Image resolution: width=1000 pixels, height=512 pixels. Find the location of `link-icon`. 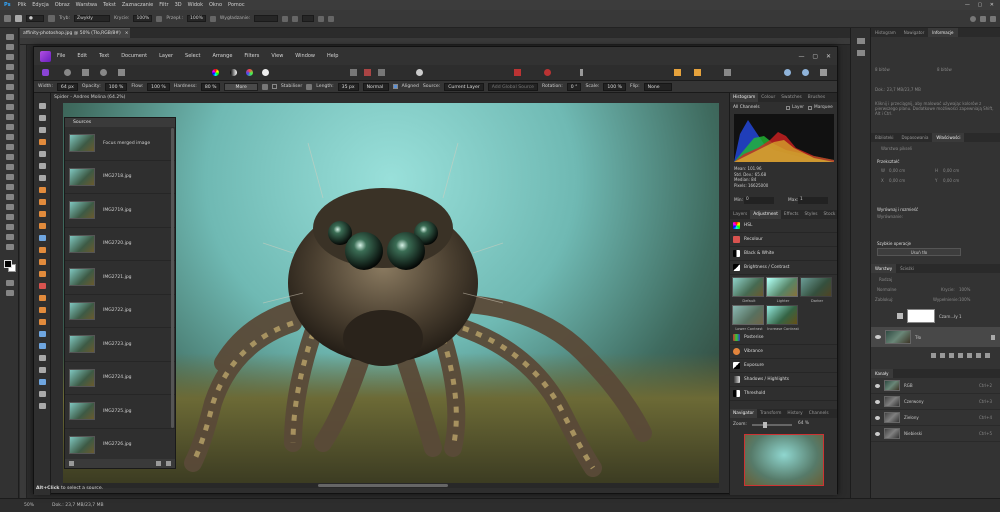

link-icon is located at coordinates (933, 355).